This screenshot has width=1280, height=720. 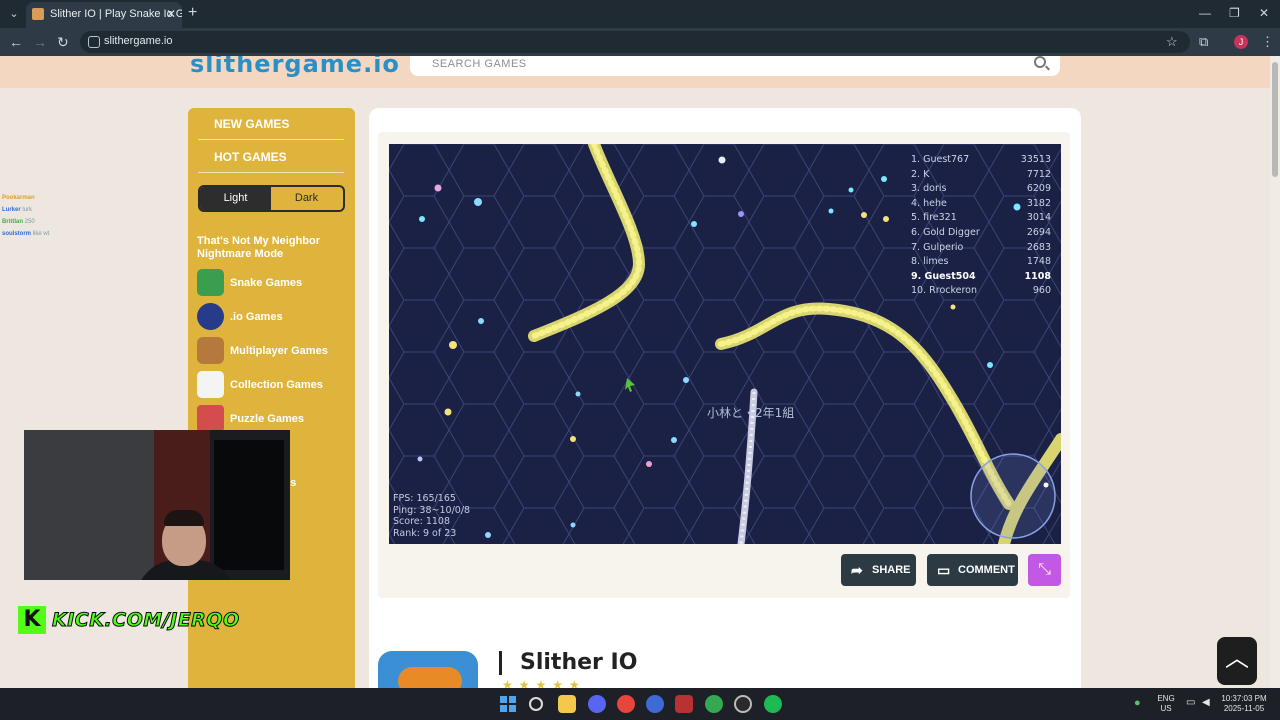 What do you see at coordinates (1203, 42) in the screenshot?
I see `extensions-icon: ⧉` at bounding box center [1203, 42].